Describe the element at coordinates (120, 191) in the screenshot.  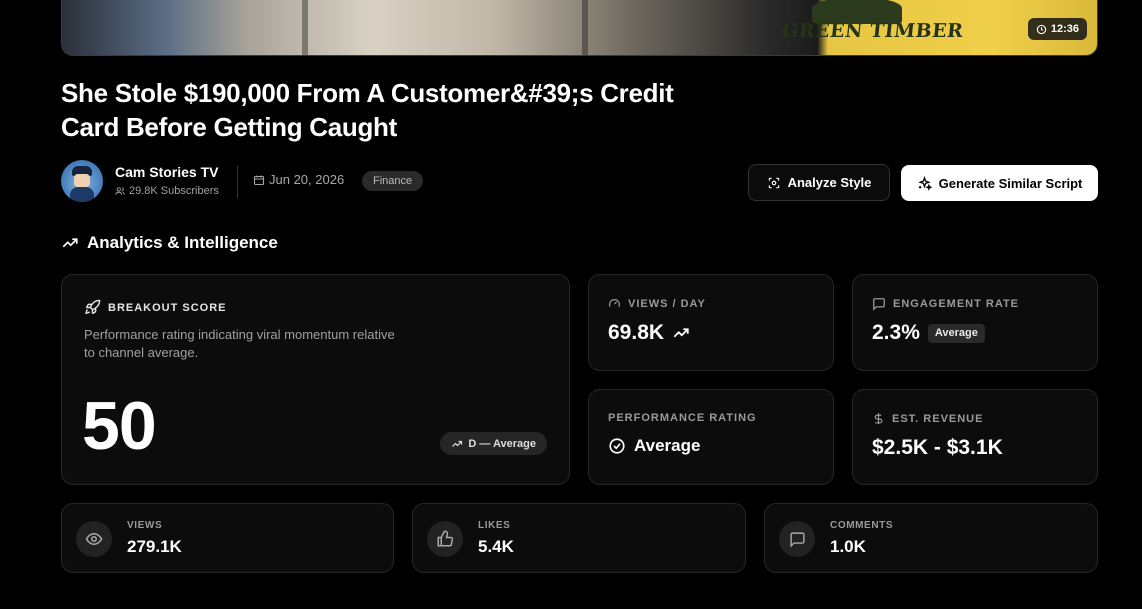
I see `users-icon` at that location.